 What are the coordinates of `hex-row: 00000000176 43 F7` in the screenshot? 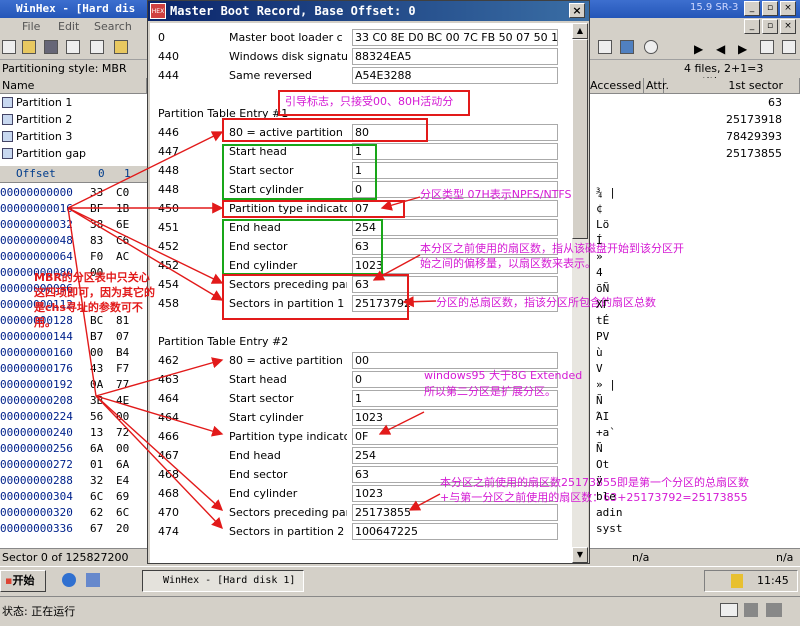 It's located at (75, 369).